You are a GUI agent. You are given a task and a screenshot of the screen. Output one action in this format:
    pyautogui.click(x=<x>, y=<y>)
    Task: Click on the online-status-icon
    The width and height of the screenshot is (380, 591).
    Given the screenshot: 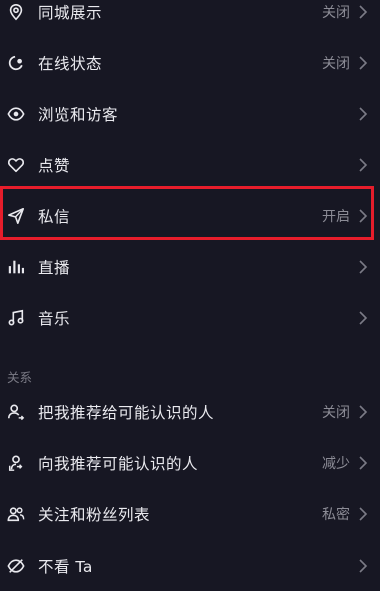 What is the action you would take?
    pyautogui.click(x=16, y=63)
    